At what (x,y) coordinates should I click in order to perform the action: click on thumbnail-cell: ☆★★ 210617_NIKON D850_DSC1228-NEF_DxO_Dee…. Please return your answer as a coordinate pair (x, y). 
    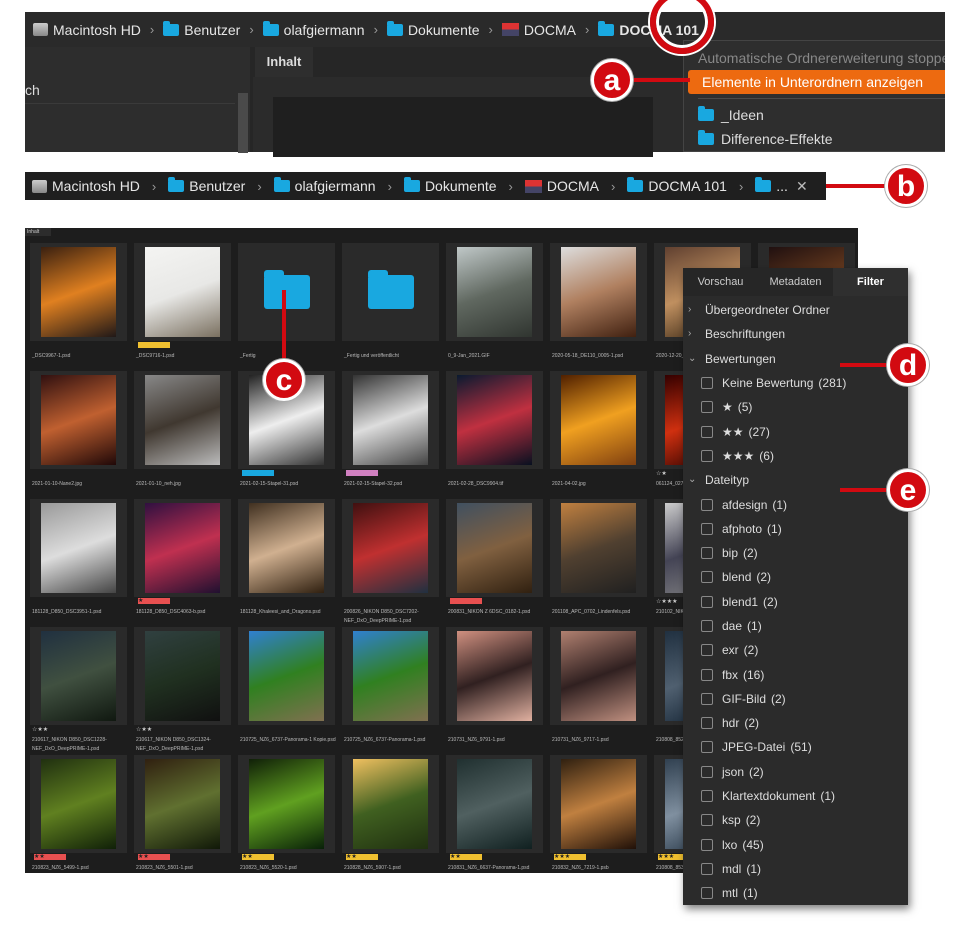
    Looking at the image, I should click on (80, 689).